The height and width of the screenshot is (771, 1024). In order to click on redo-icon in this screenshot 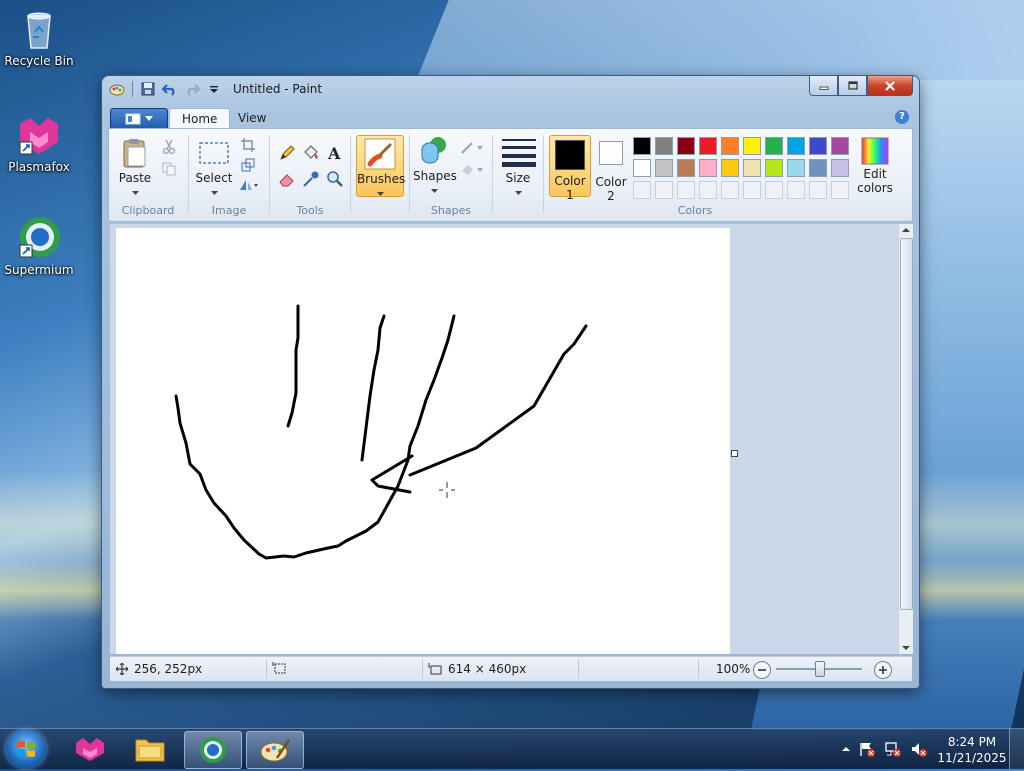, I will do `click(192, 89)`.